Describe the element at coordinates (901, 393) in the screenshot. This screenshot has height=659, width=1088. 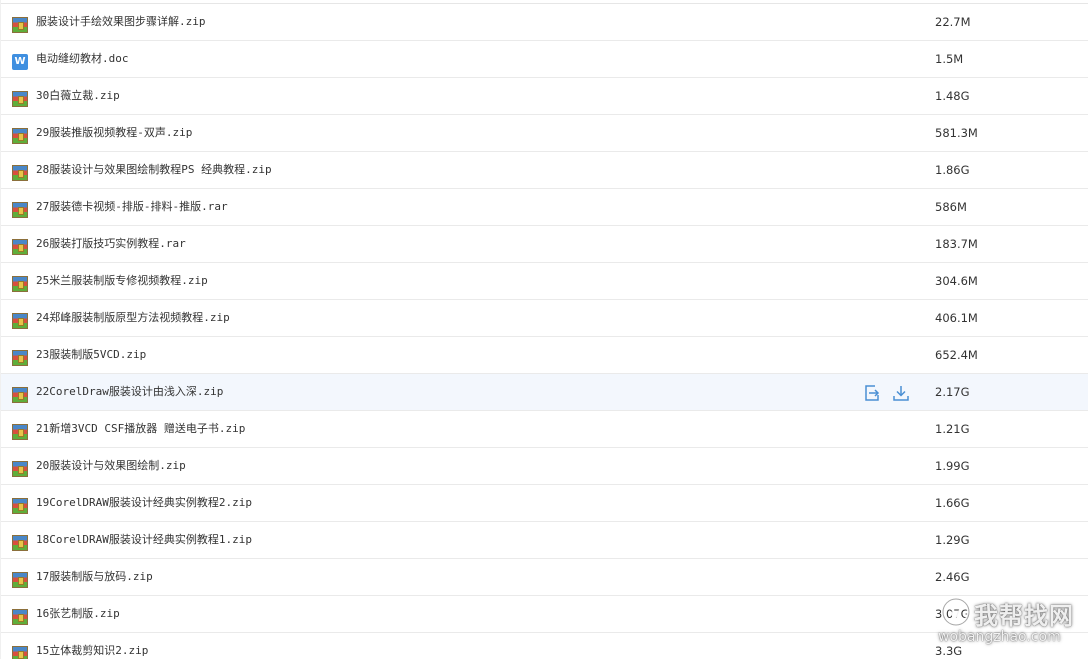
I see `download-icon` at that location.